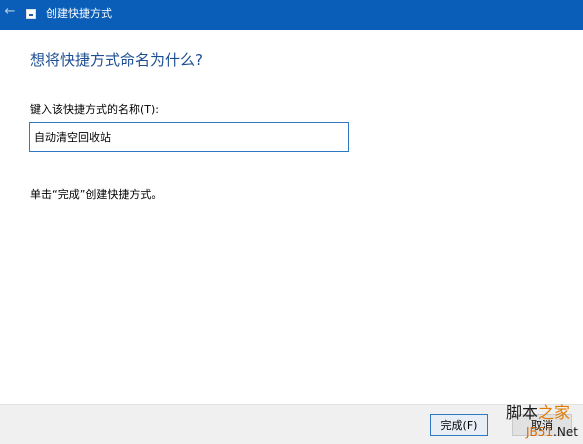  Describe the element at coordinates (95, 109) in the screenshot. I see `shortcut-name-label: 键入该快捷方式的名称(T):` at that location.